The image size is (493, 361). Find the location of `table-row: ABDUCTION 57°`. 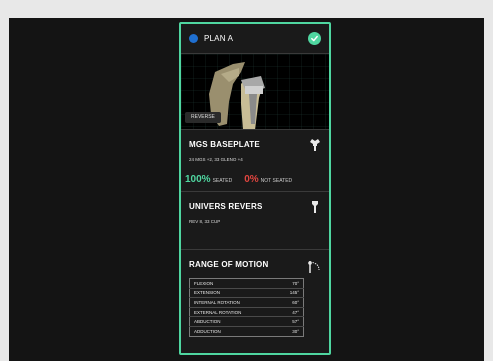

table-row: ABDUCTION 57° is located at coordinates (246, 321).